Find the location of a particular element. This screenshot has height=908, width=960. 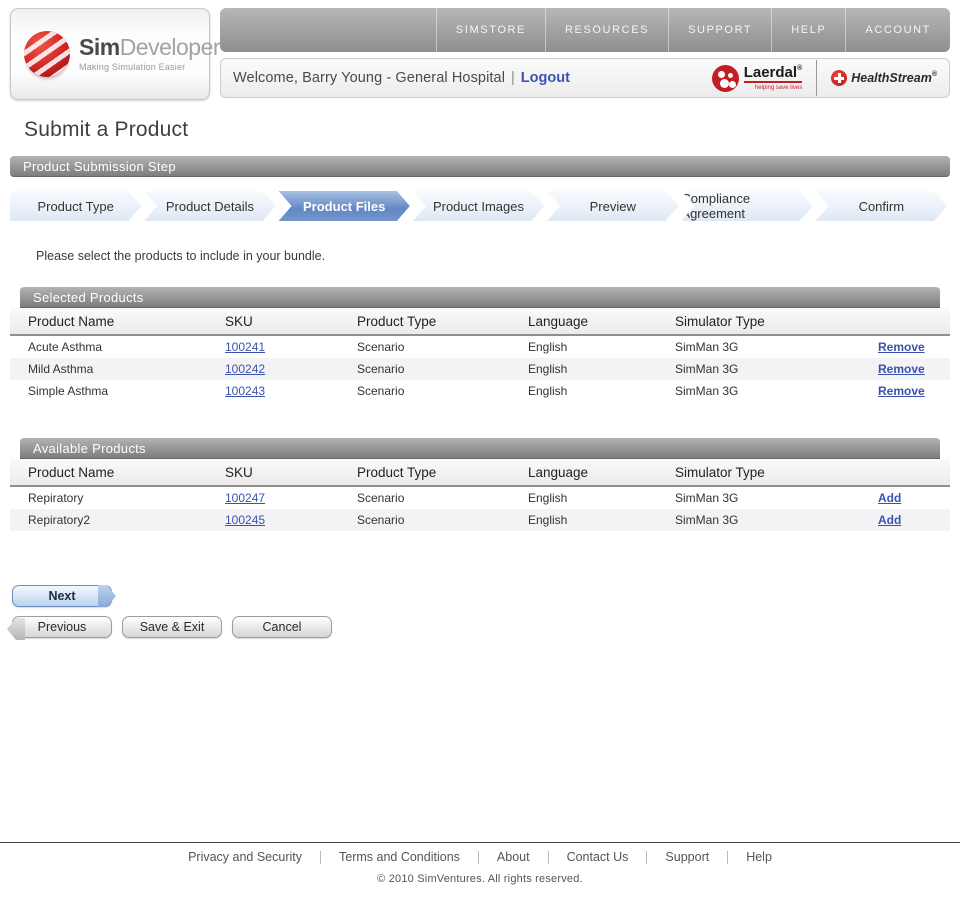

tab-label: Product Details is located at coordinates (209, 206).